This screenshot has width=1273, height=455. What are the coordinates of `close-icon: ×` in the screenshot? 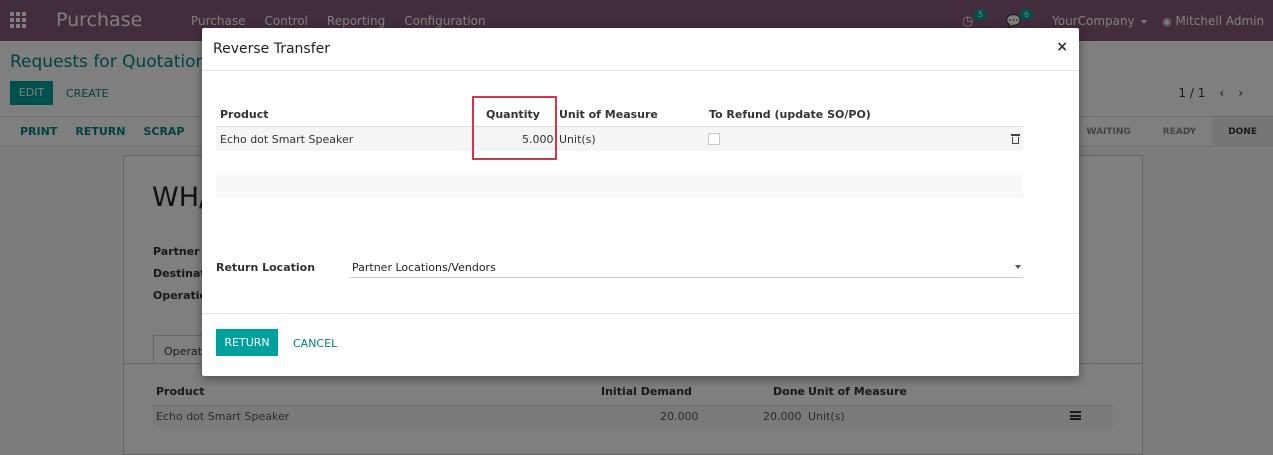 It's located at (1062, 47).